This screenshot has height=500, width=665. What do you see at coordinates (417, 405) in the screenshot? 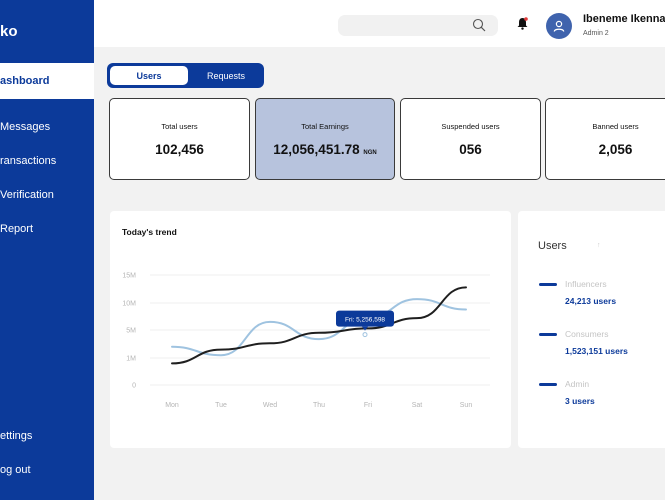
I see `x-tick-label: Sat` at bounding box center [417, 405].